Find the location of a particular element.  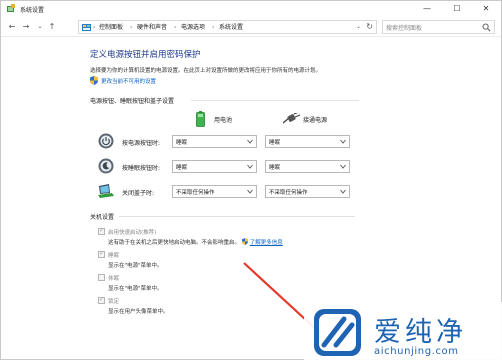

title-bar: 系统设置 — ☐ ✕ is located at coordinates (251, 9).